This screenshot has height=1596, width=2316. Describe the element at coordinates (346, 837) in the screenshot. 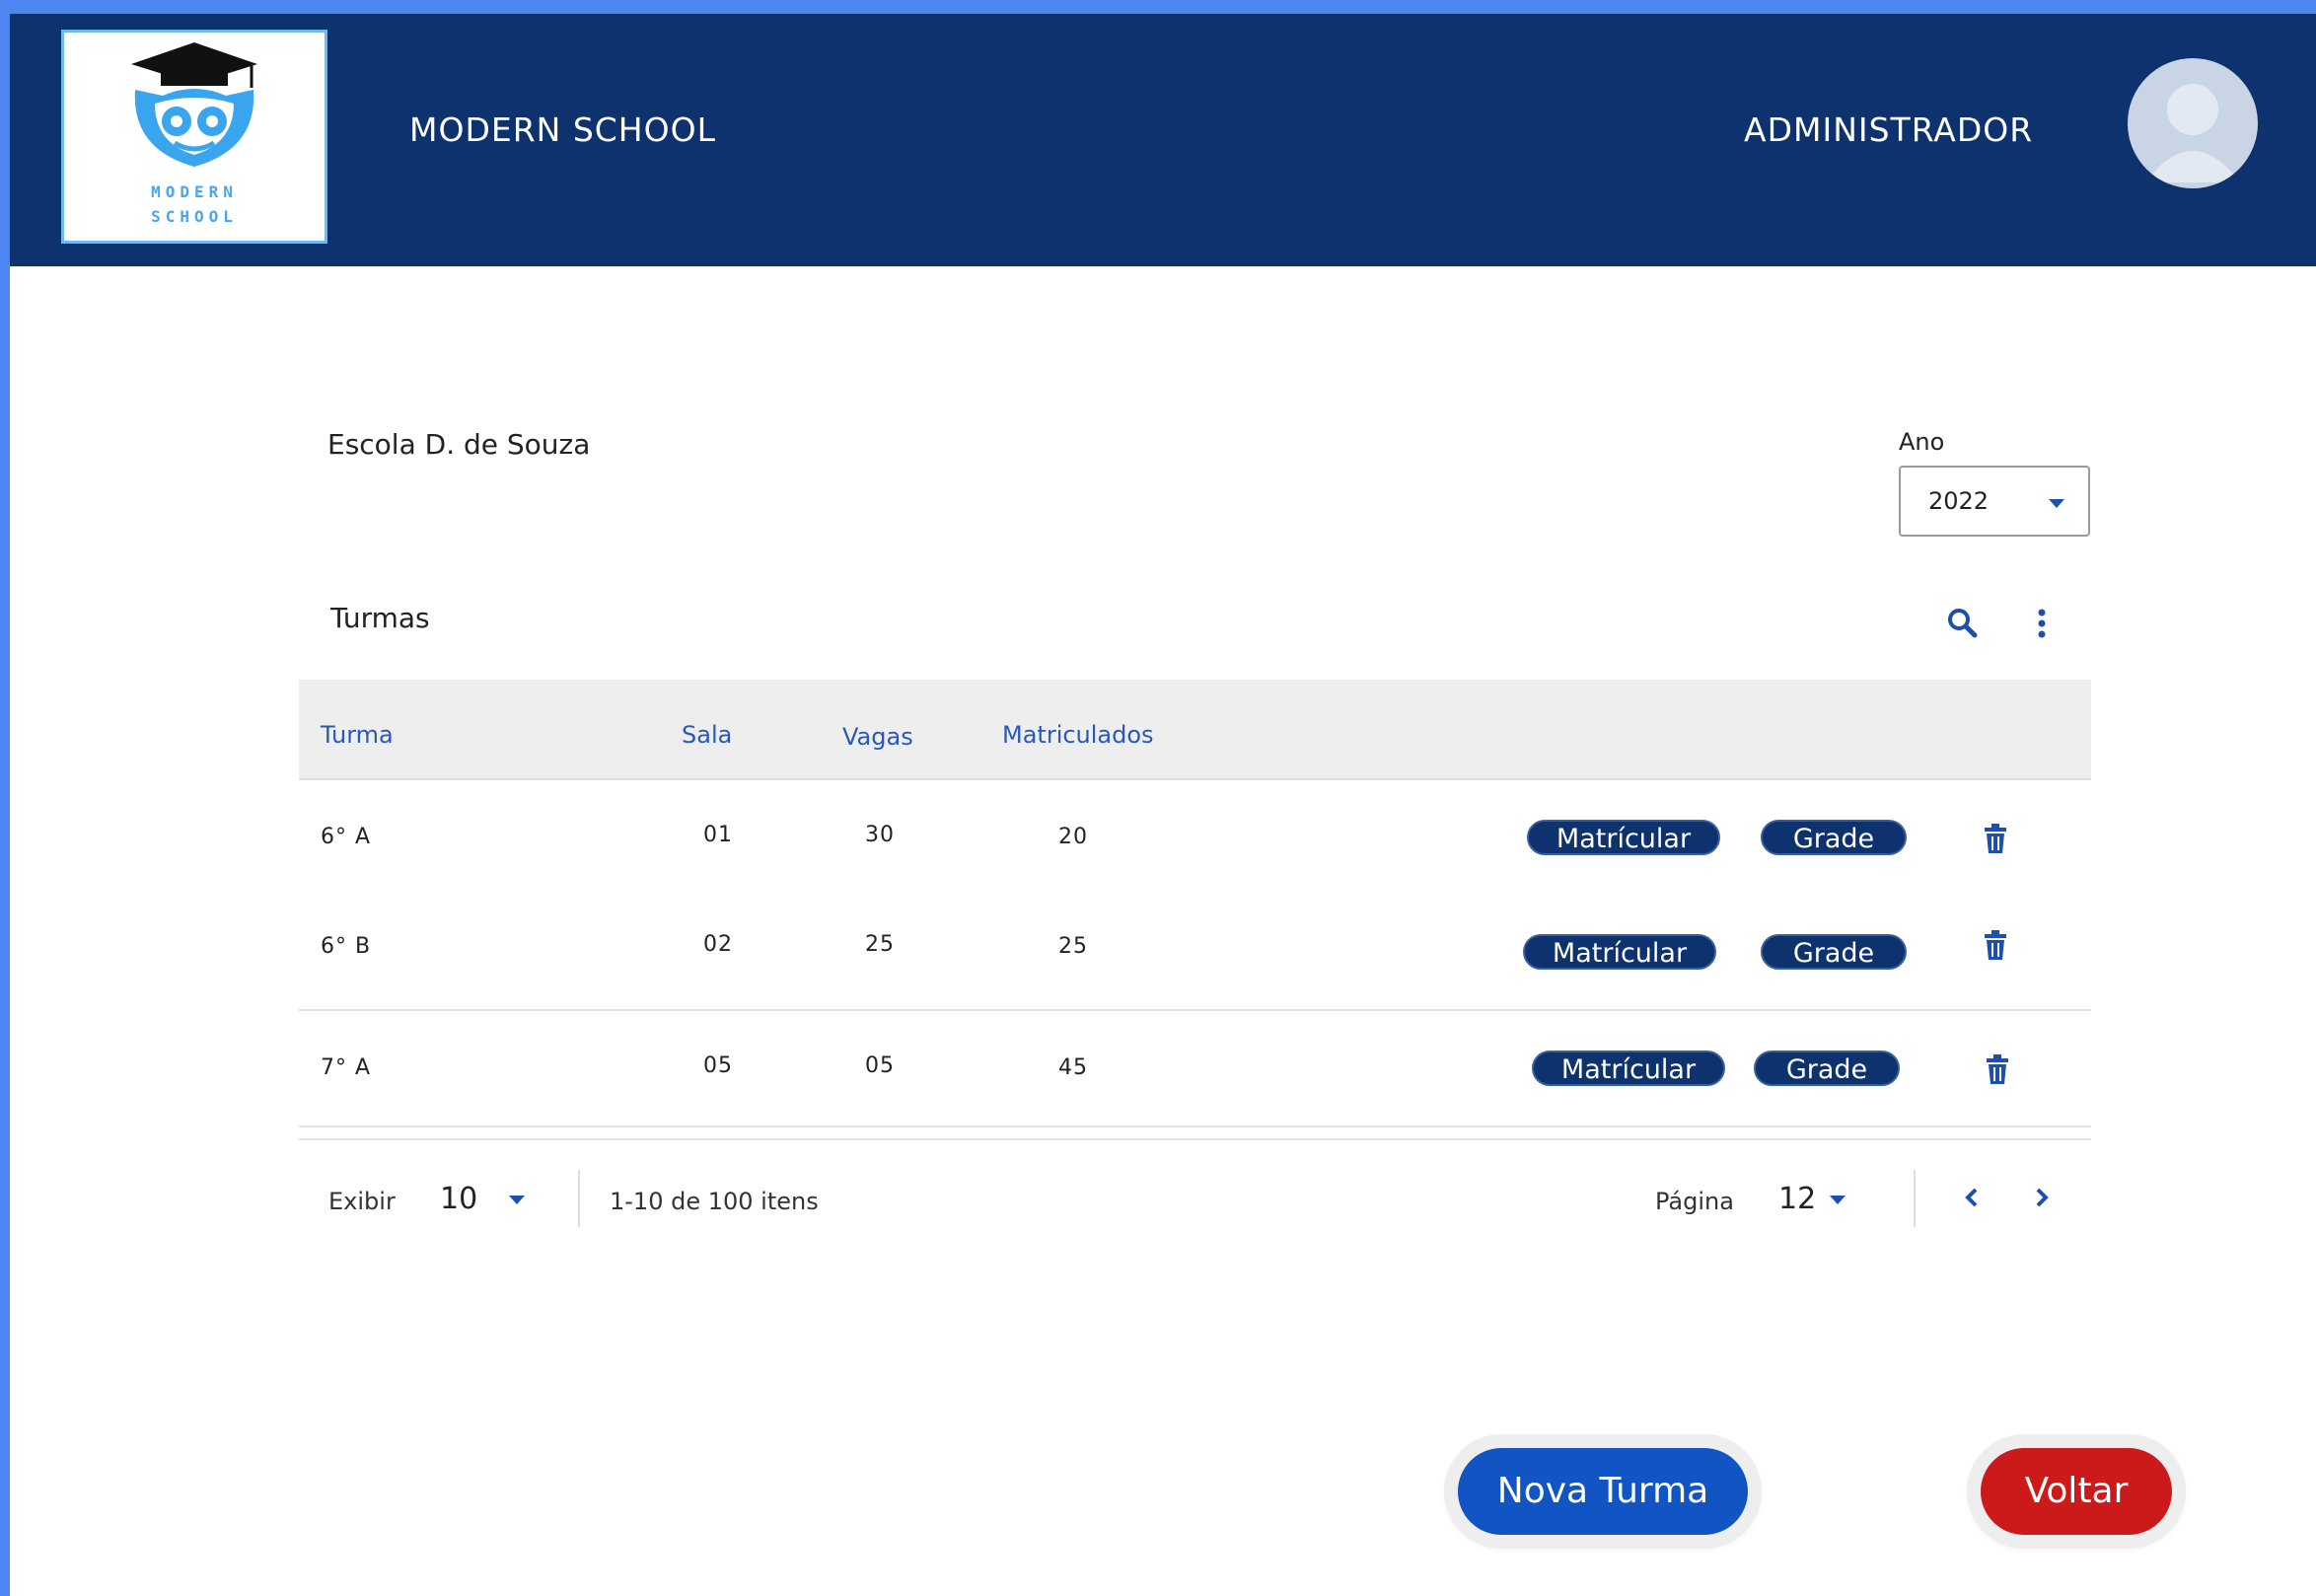

I see `cell-turma: 6° A` at that location.